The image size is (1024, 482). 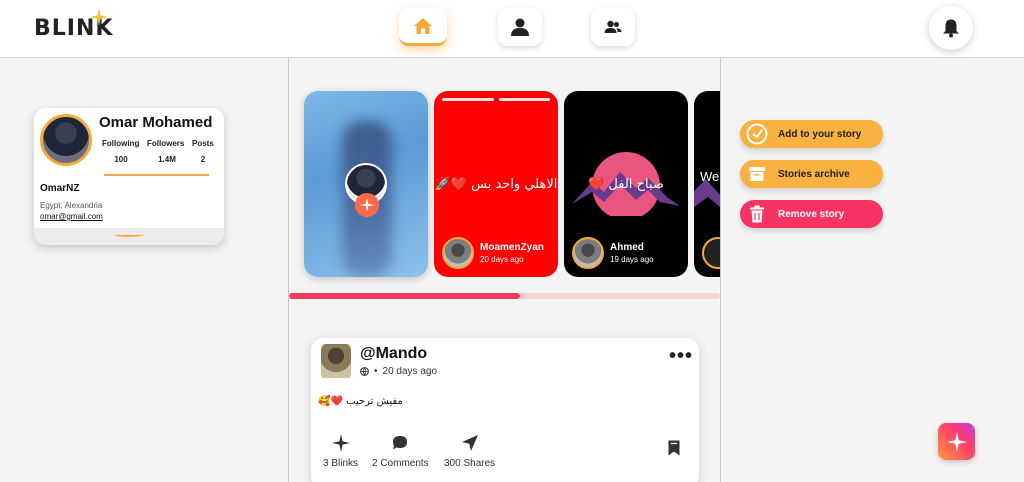 What do you see at coordinates (121, 159) in the screenshot?
I see `stat-value-following: 100` at bounding box center [121, 159].